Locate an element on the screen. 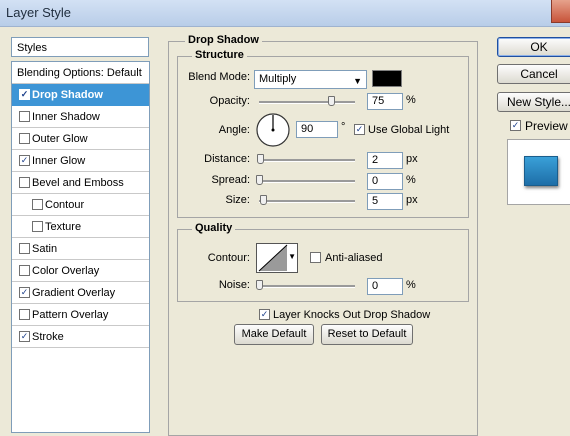 Image resolution: width=570 pixels, height=436 pixels. style-item: Texture is located at coordinates (80, 227).